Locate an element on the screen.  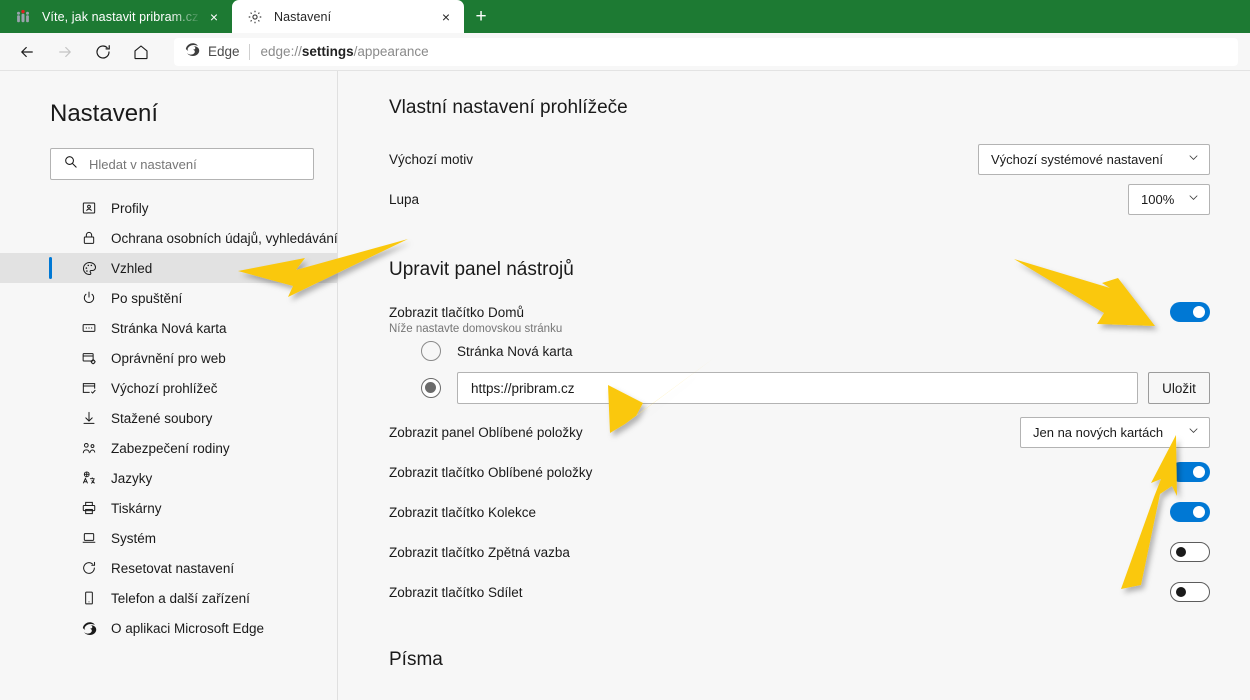
site-permissions-icon is located at coordinates (89, 358).